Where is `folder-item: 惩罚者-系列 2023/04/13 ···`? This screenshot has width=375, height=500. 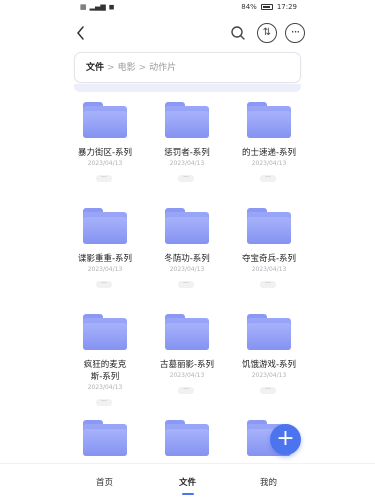
folder-item: 惩罚者-系列 2023/04/13 ··· is located at coordinates (185, 148).